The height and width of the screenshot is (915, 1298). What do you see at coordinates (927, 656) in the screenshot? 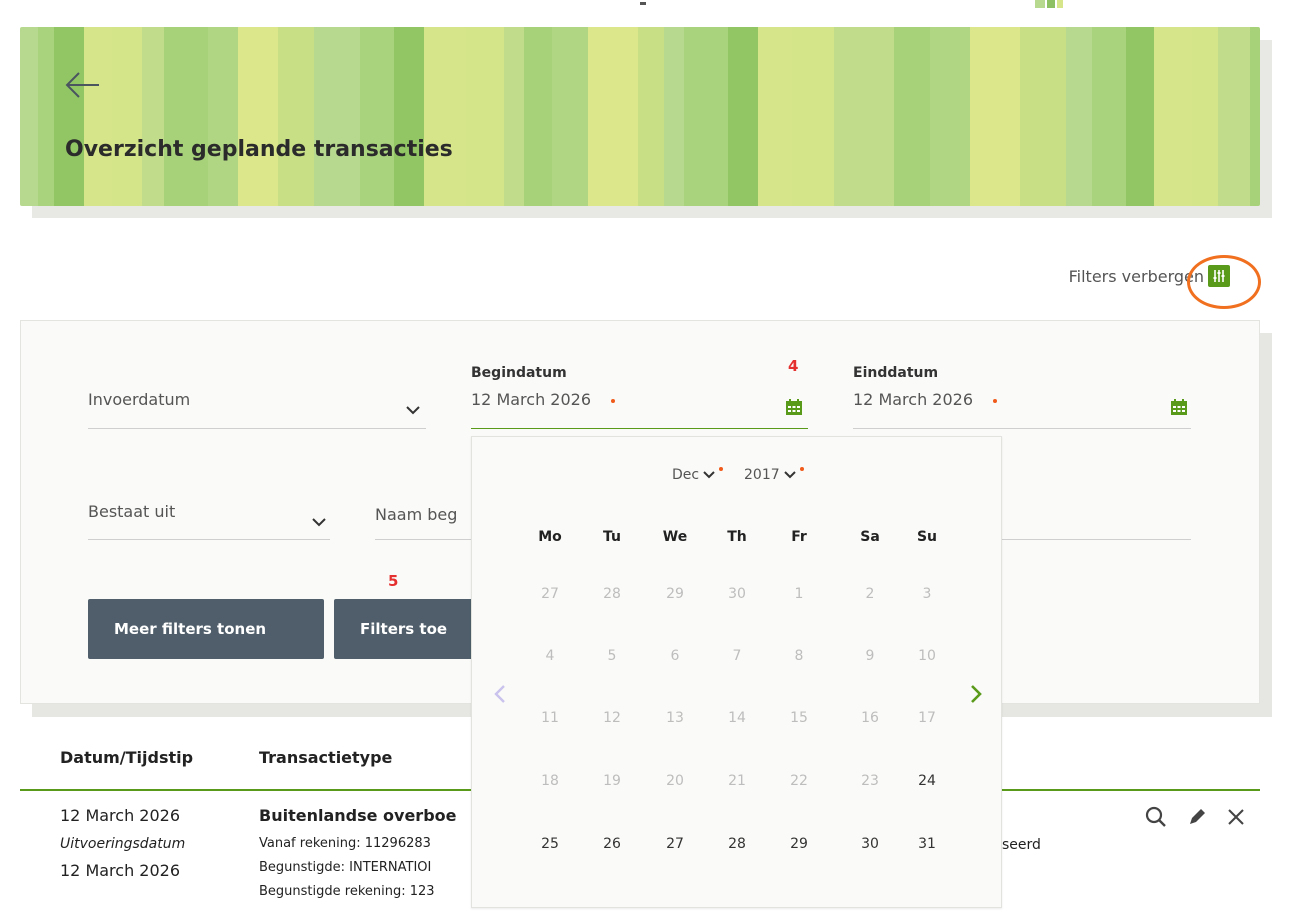
I see `calendar-day: 10` at bounding box center [927, 656].